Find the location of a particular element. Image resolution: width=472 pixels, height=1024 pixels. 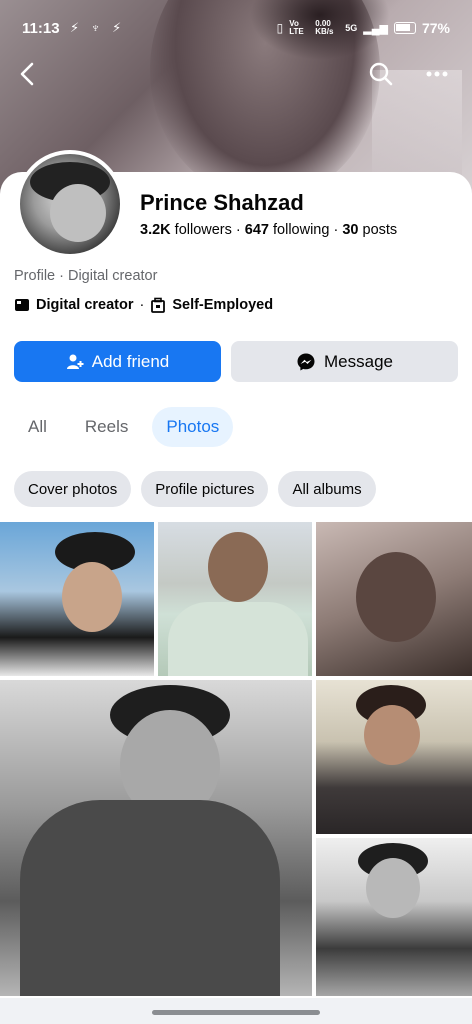

profile-category: Profile · Digital creator is located at coordinates (86, 276).